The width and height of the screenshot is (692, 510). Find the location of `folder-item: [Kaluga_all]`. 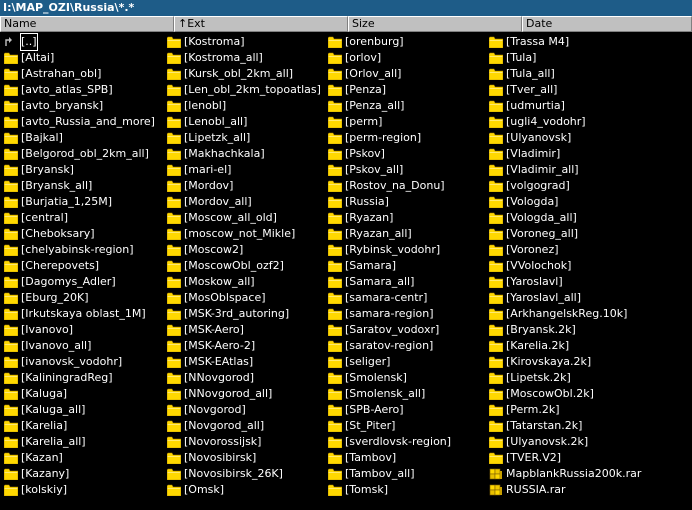

folder-item: [Kaluga_all] is located at coordinates (82, 410).